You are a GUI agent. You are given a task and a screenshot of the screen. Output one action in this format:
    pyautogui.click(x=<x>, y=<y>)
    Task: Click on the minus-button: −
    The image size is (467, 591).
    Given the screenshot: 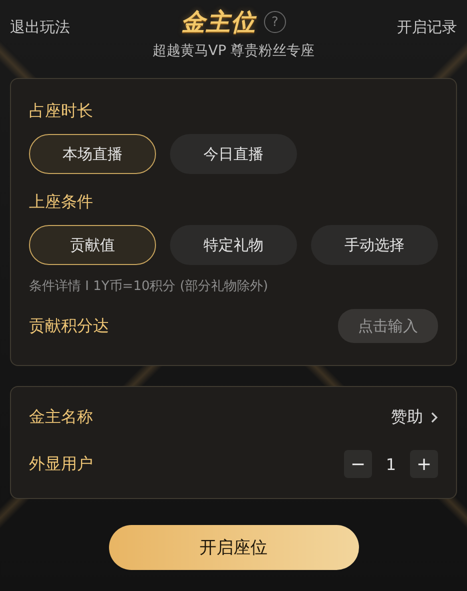 What is the action you would take?
    pyautogui.click(x=358, y=464)
    